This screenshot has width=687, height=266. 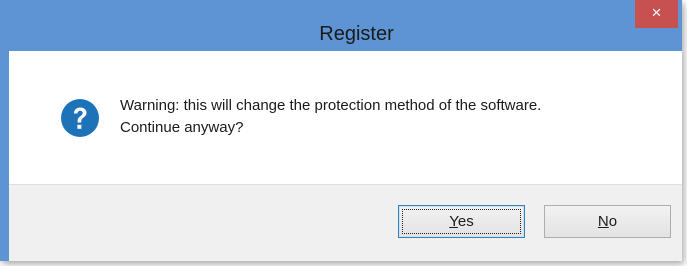 I want to click on no-button: No, so click(x=607, y=221).